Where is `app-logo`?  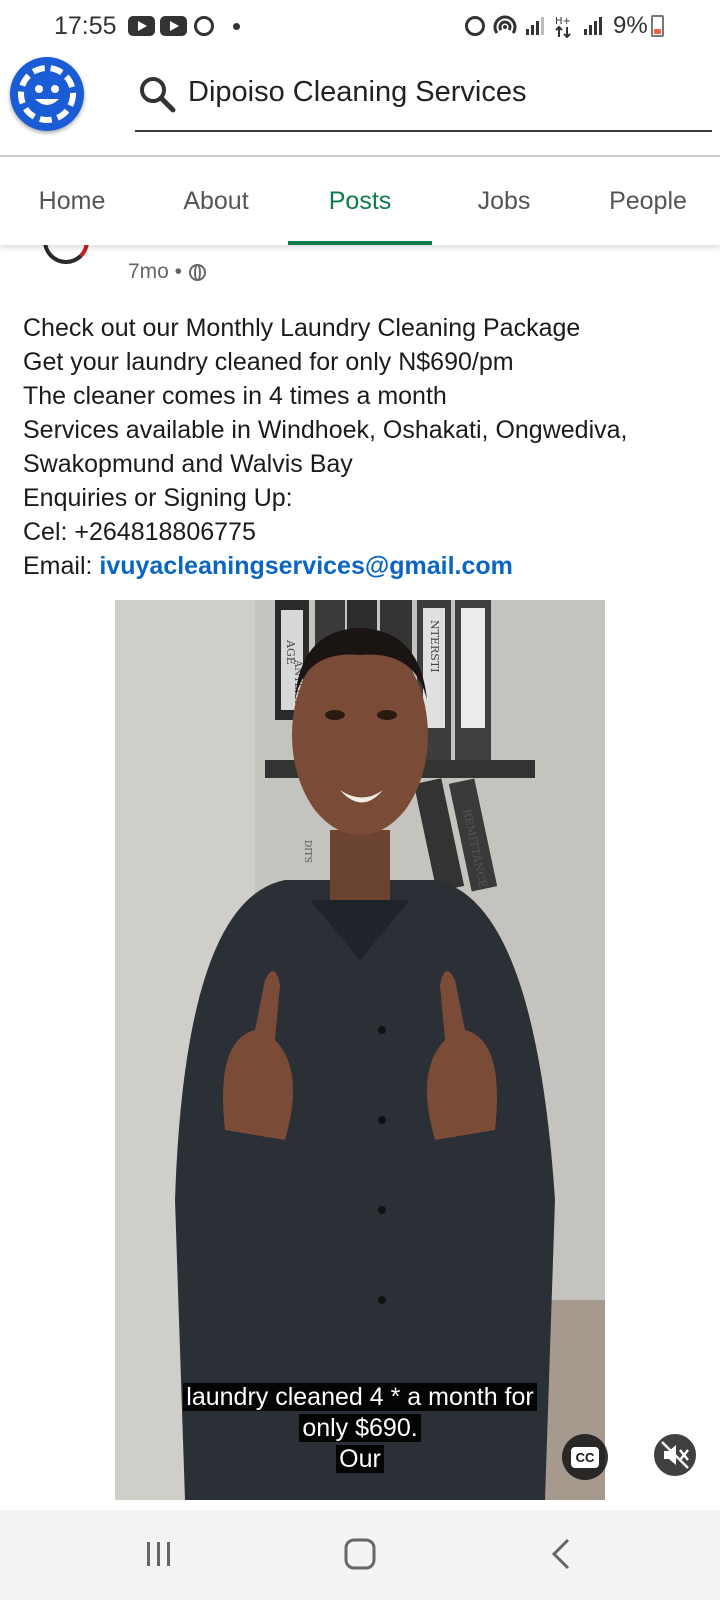
app-logo is located at coordinates (47, 94).